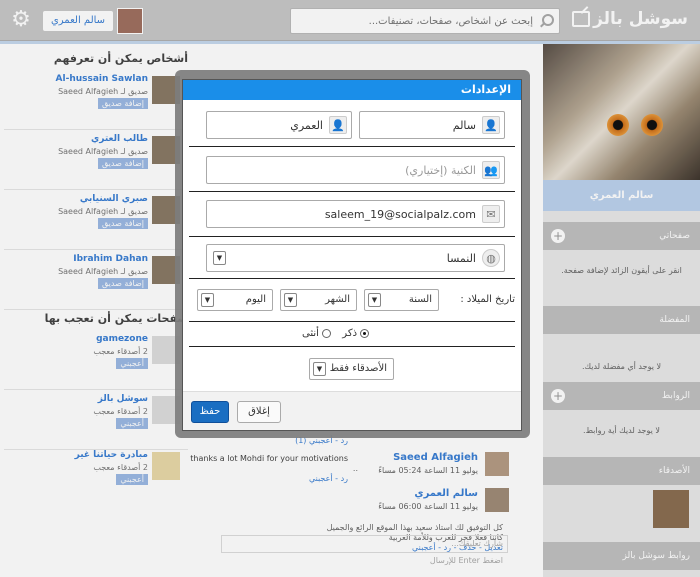 Image resolution: width=700 pixels, height=577 pixels. I want to click on birthdate-label: تاريخ الميلاد :, so click(487, 299).